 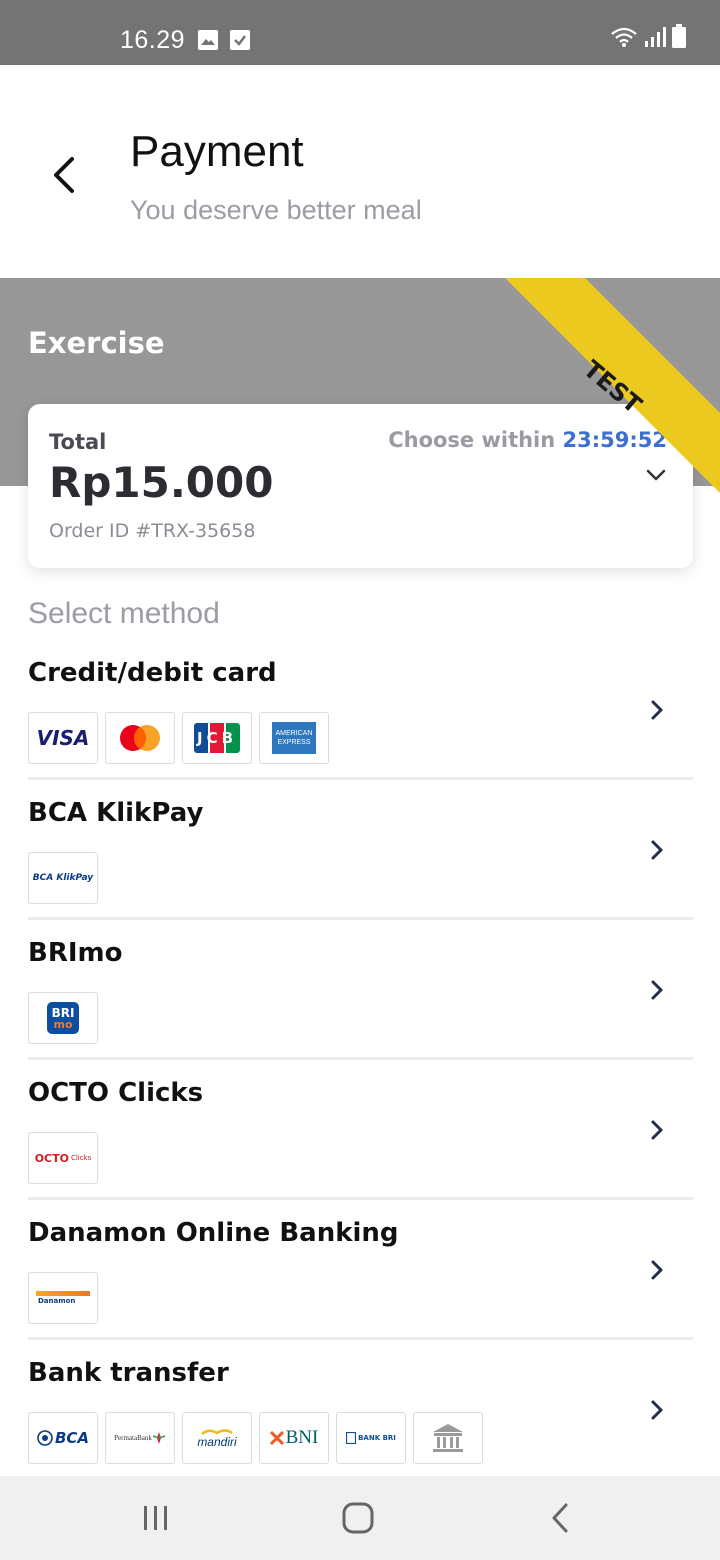 What do you see at coordinates (360, 1270) in the screenshot?
I see `method-danamon: Danamon Online Banking Danamon` at bounding box center [360, 1270].